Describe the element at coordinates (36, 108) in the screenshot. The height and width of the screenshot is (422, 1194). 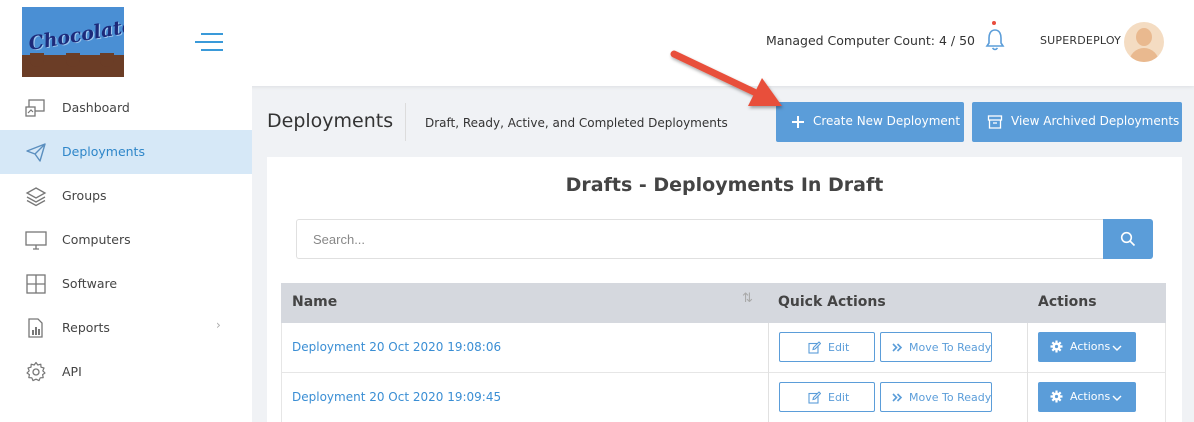
I see `dashboard-icon` at that location.